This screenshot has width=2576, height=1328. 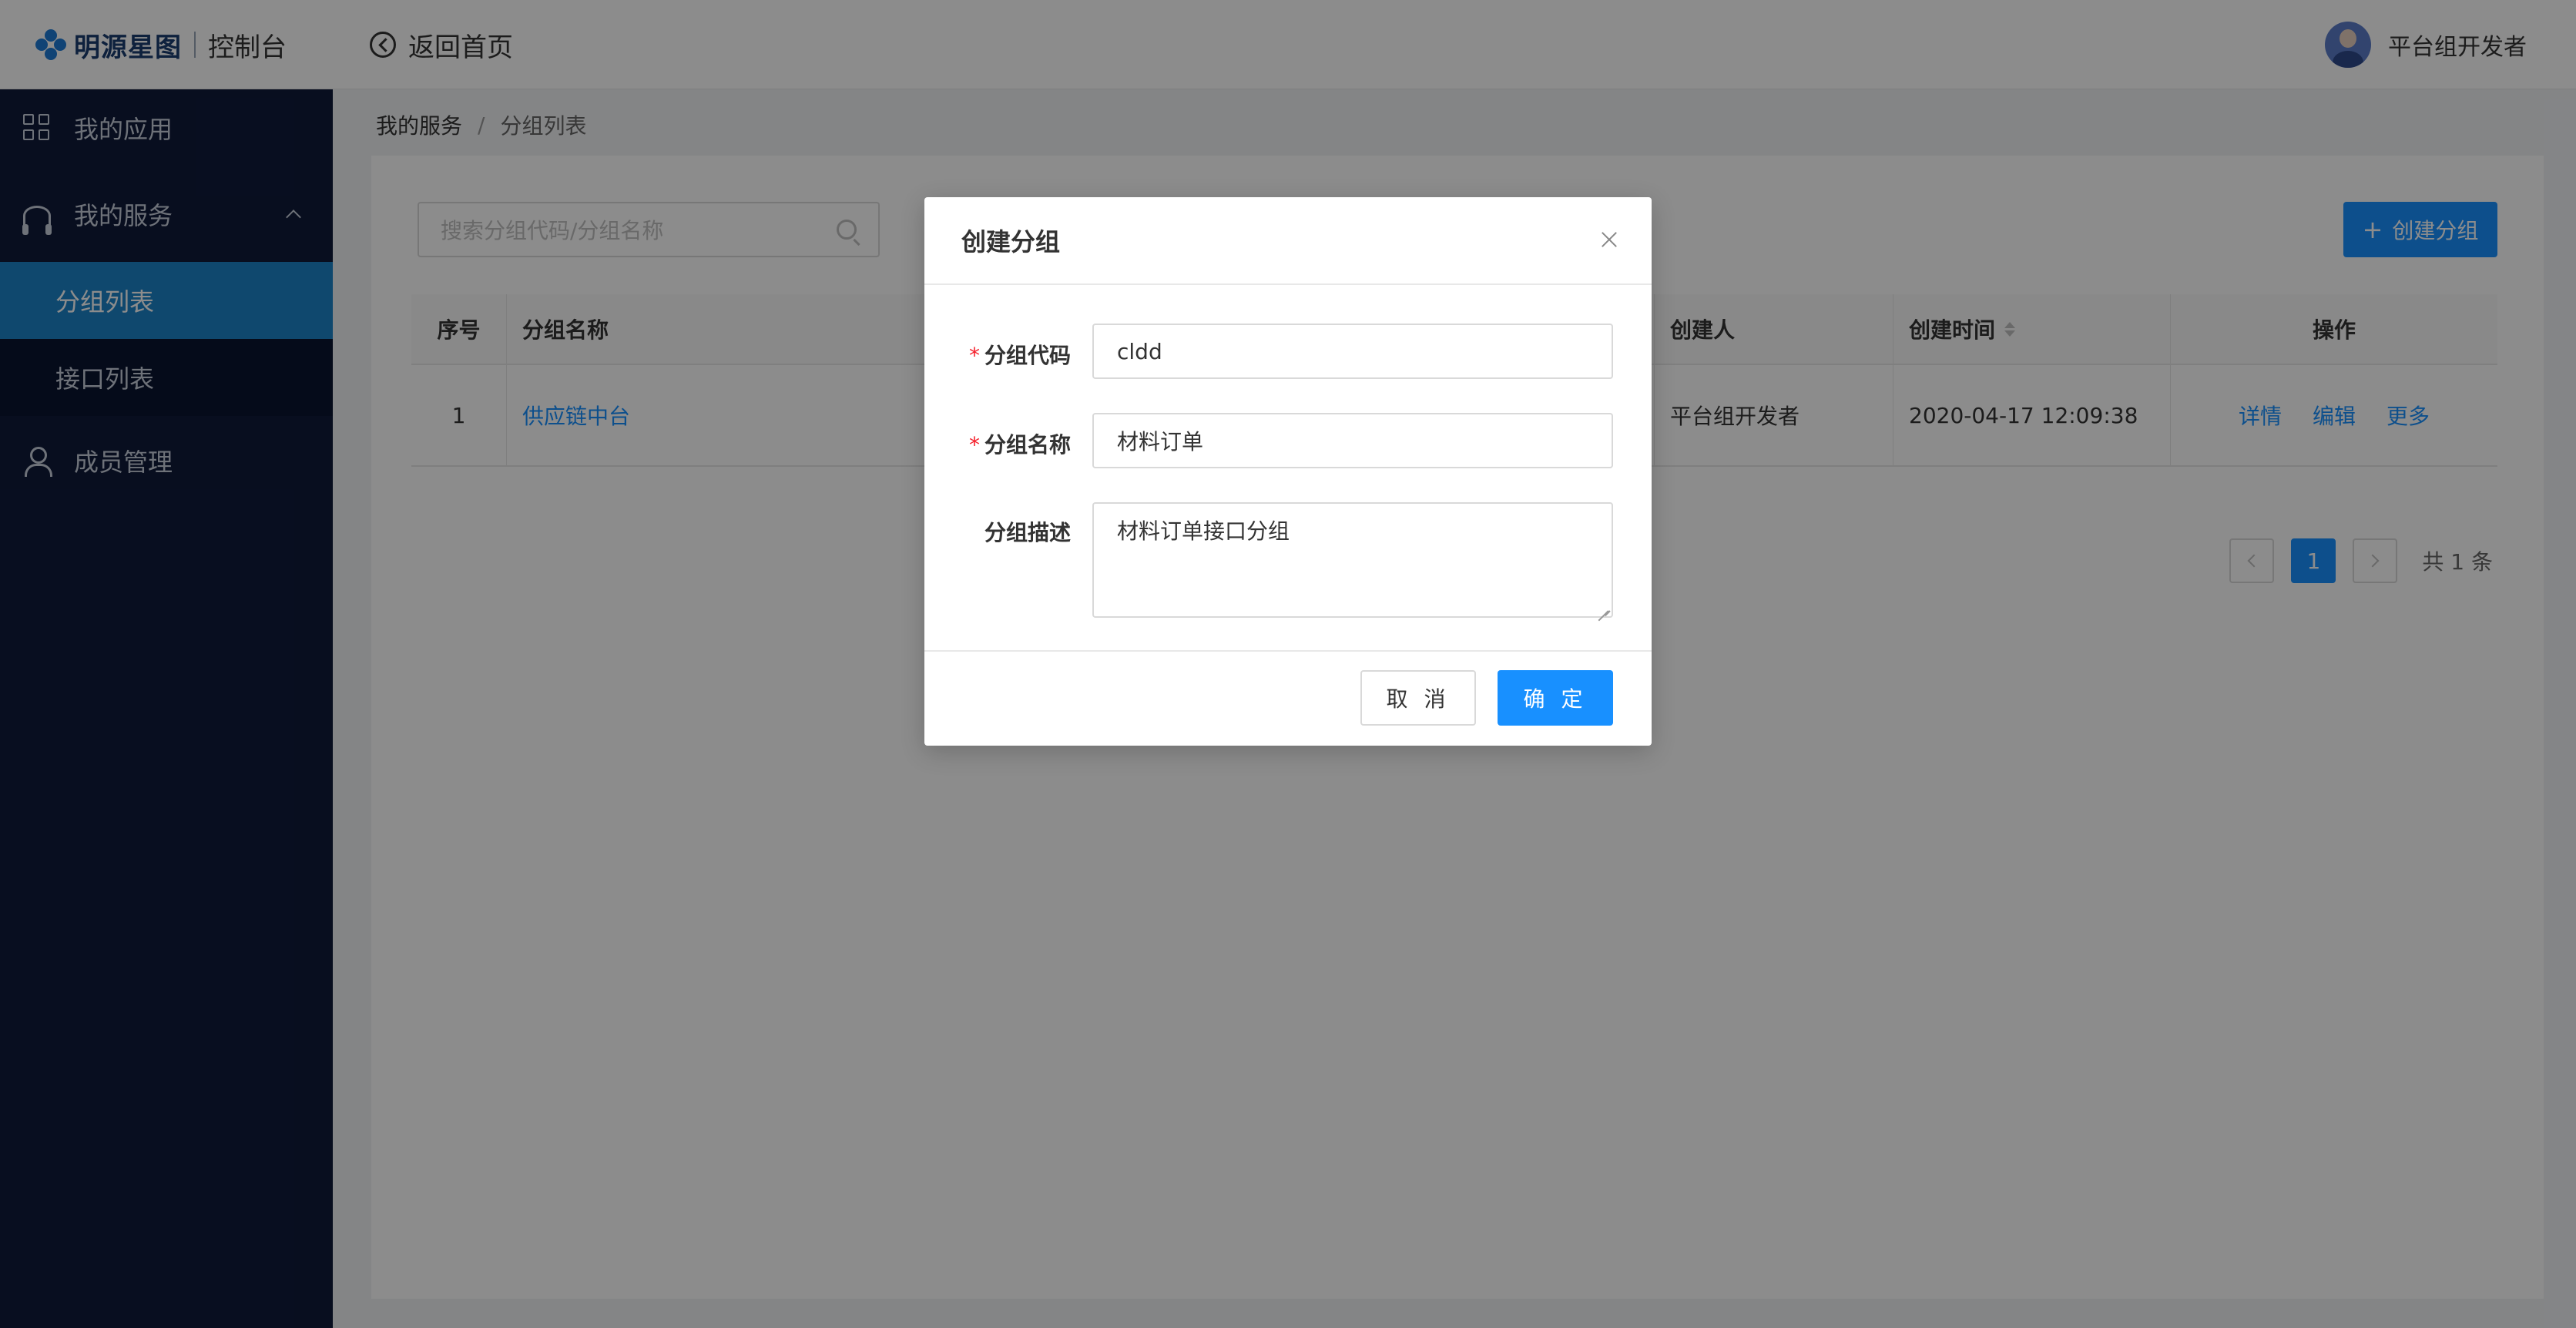 I want to click on dialog-footer: 取 消 确 定, so click(x=1288, y=698).